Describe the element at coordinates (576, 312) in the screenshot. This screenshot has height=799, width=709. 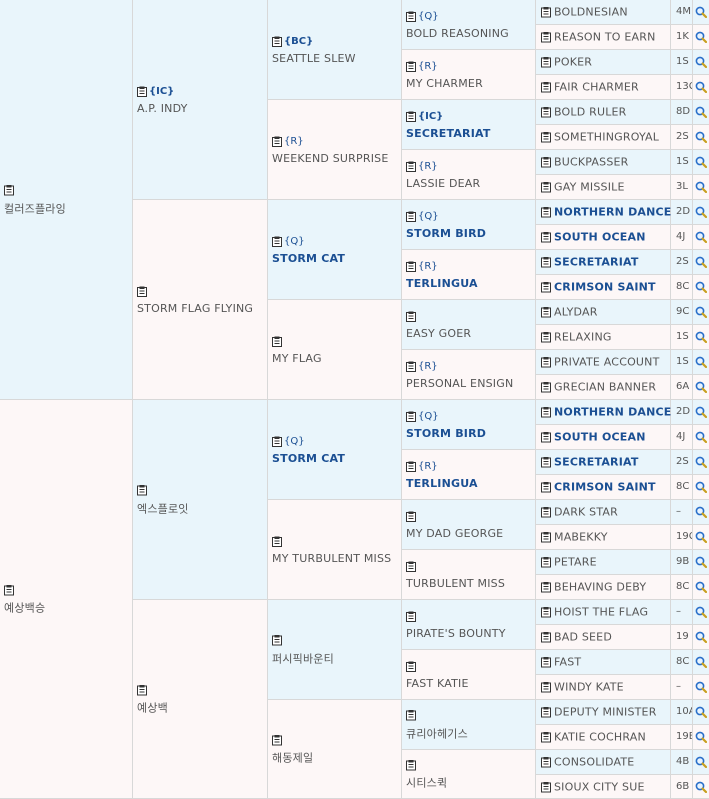
I see `horse-name: ALYDAR` at that location.